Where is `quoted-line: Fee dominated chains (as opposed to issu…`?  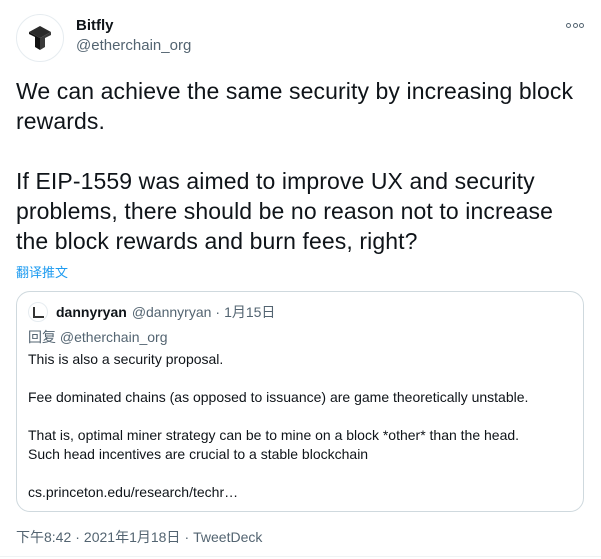 quoted-line: Fee dominated chains (as opposed to issu… is located at coordinates (278, 397).